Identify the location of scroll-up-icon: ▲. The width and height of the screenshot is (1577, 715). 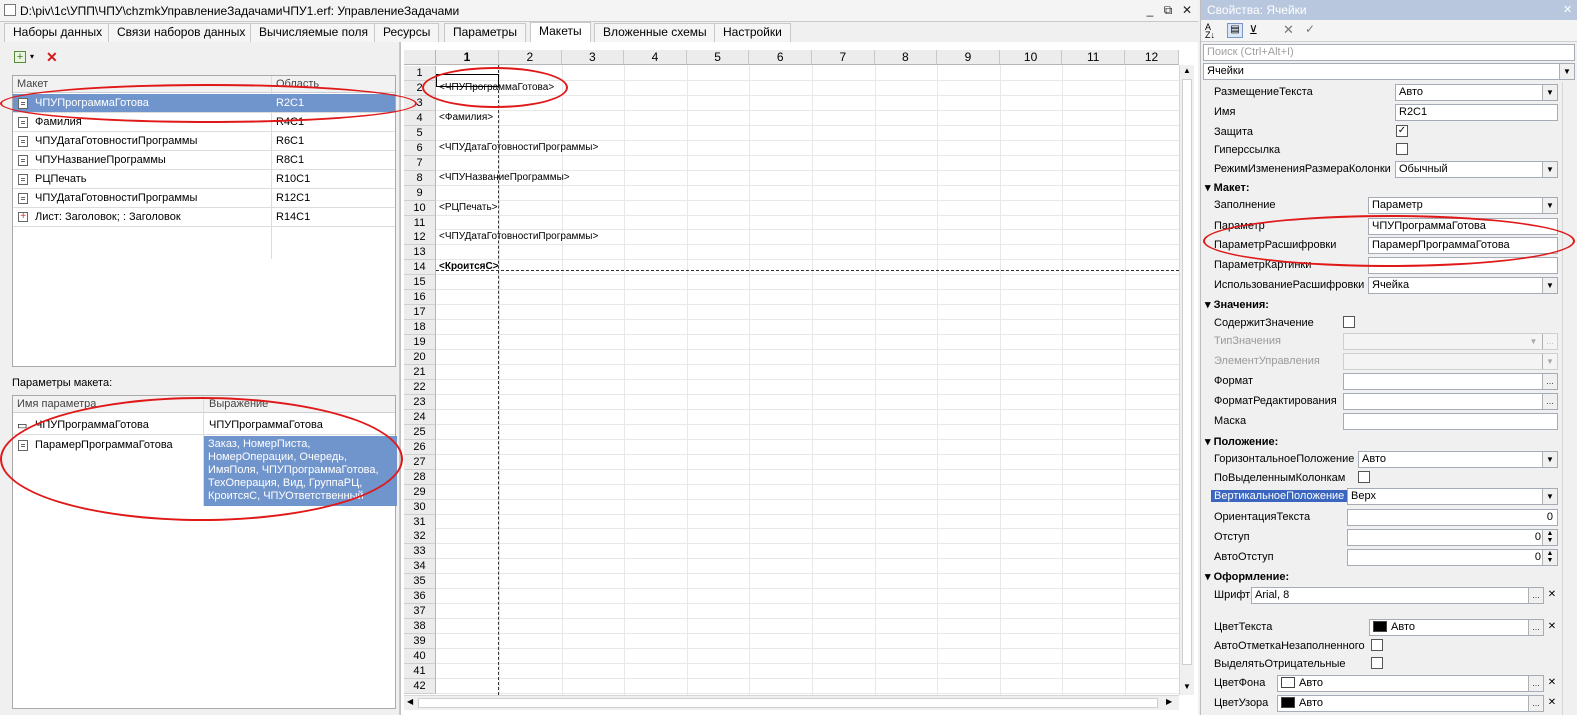
(1187, 70).